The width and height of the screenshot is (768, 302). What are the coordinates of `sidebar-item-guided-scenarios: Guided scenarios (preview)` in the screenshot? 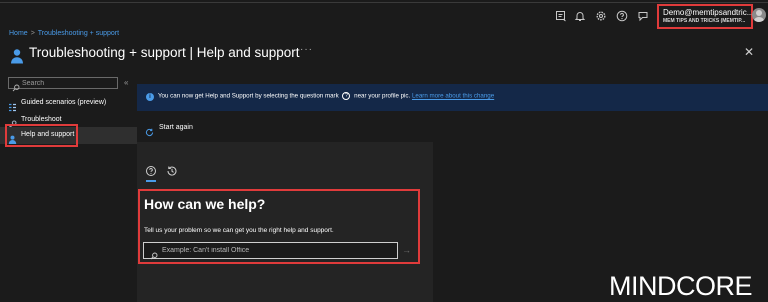 It's located at (68, 103).